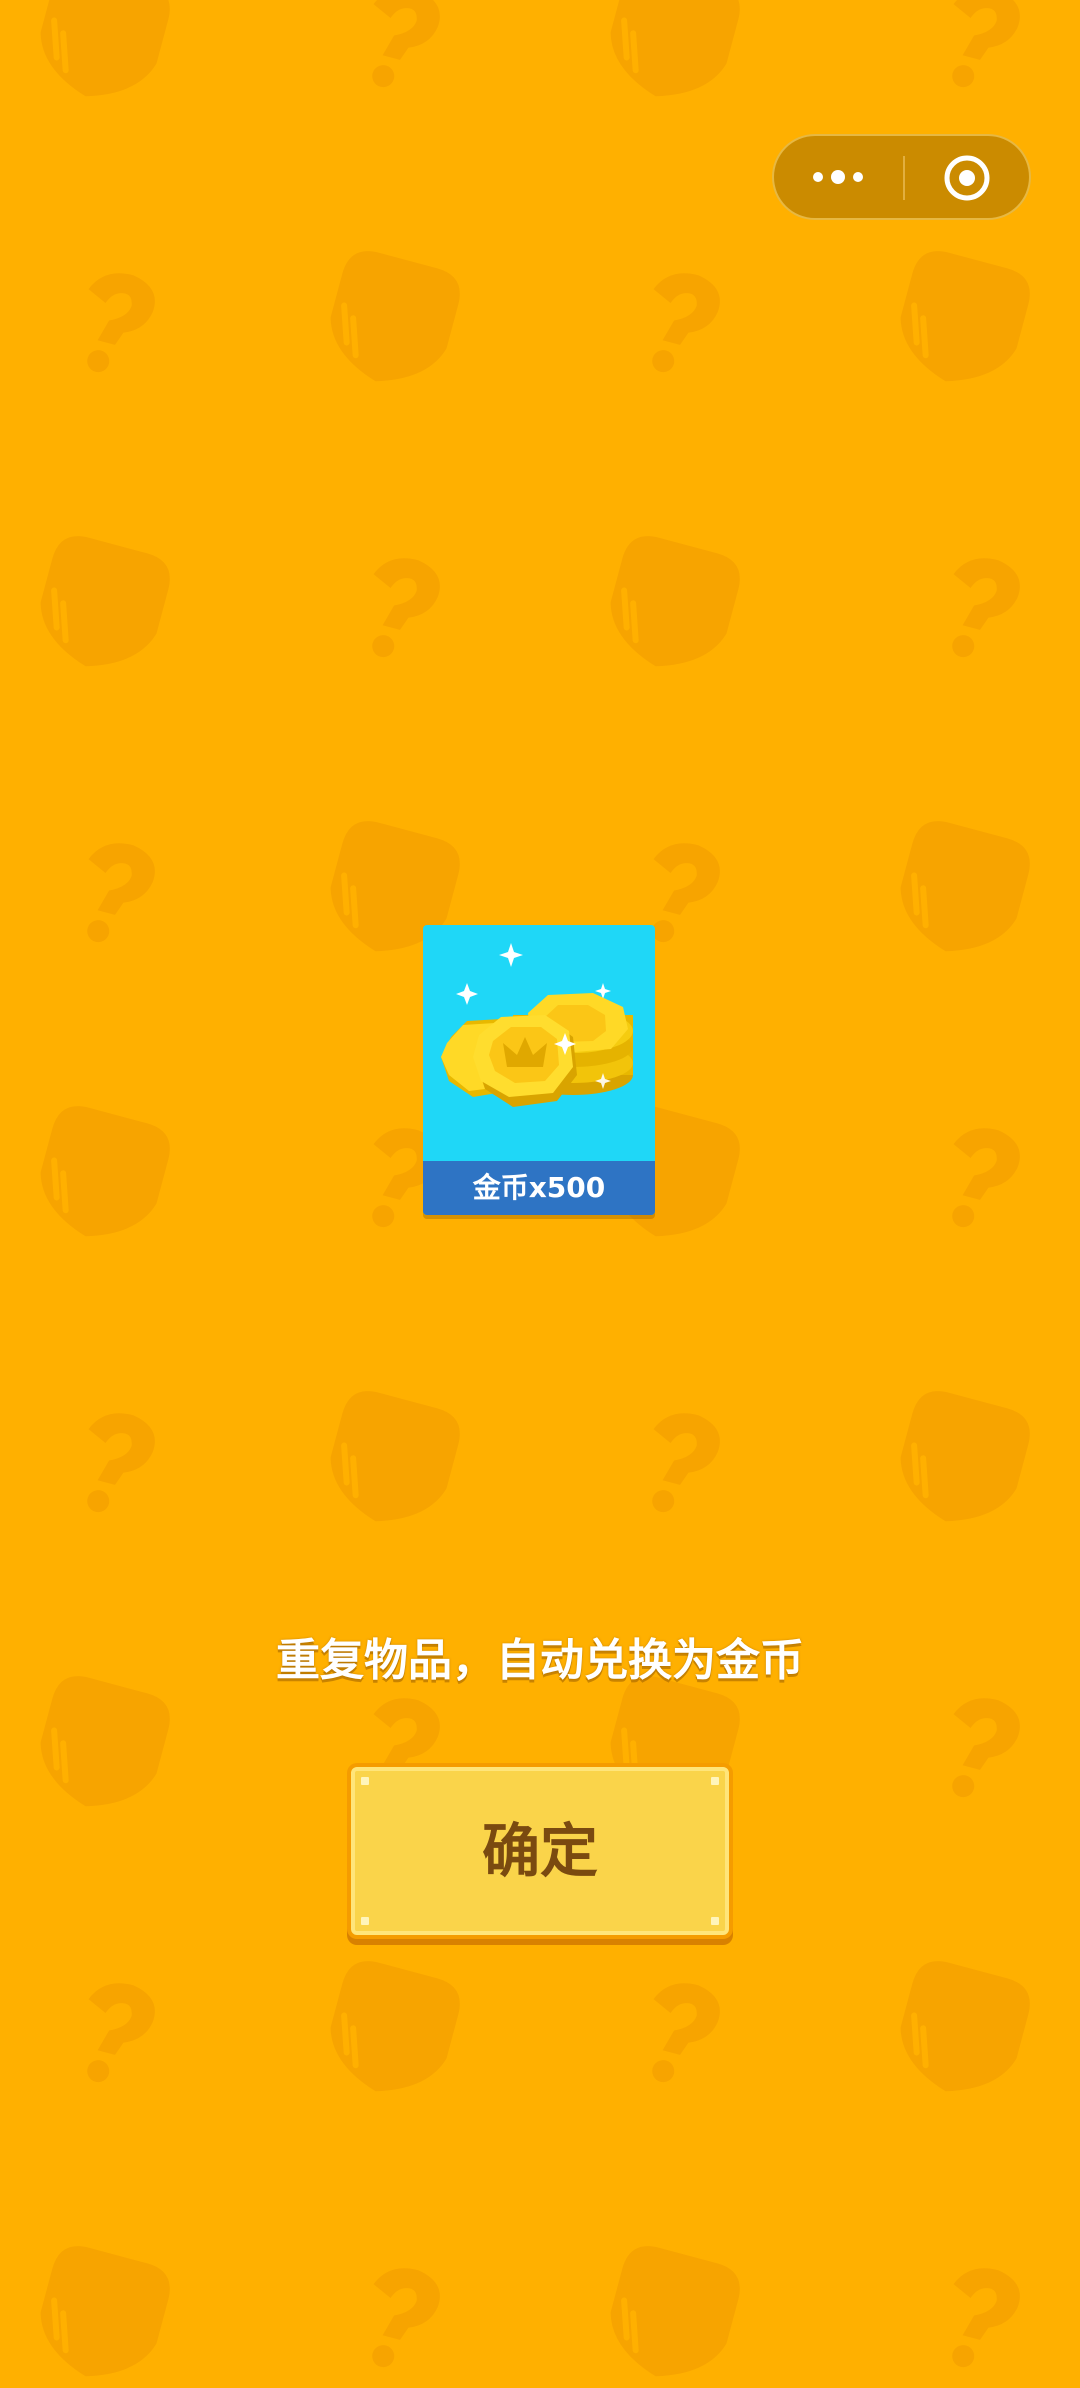 The image size is (1080, 2388). What do you see at coordinates (539, 1188) in the screenshot?
I see `reward-label: 金币x500` at bounding box center [539, 1188].